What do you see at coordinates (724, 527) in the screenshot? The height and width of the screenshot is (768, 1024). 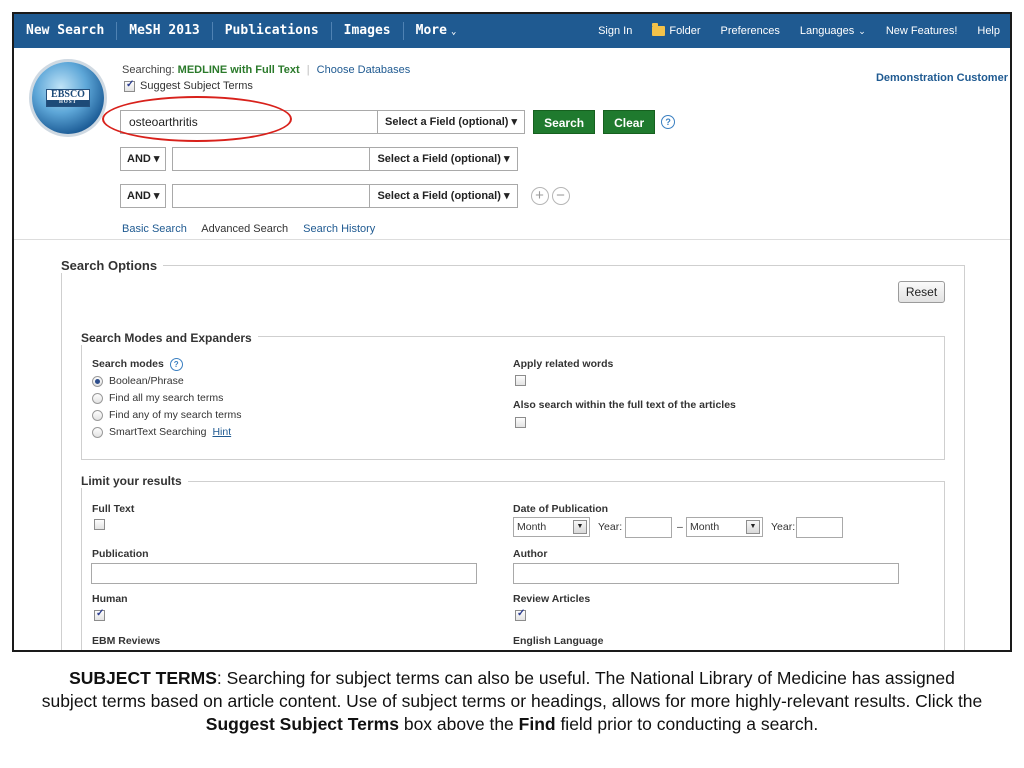 I see `end-month-select: Month ▼` at bounding box center [724, 527].